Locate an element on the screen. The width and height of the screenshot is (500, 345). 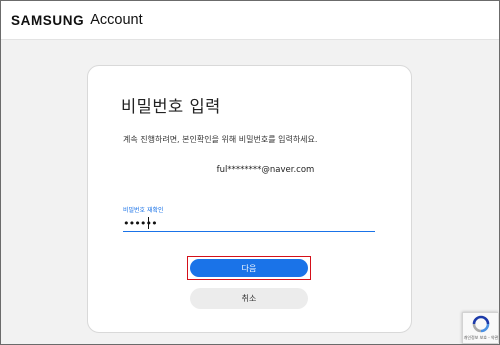
header: SAMSUNG Account is located at coordinates (250, 20).